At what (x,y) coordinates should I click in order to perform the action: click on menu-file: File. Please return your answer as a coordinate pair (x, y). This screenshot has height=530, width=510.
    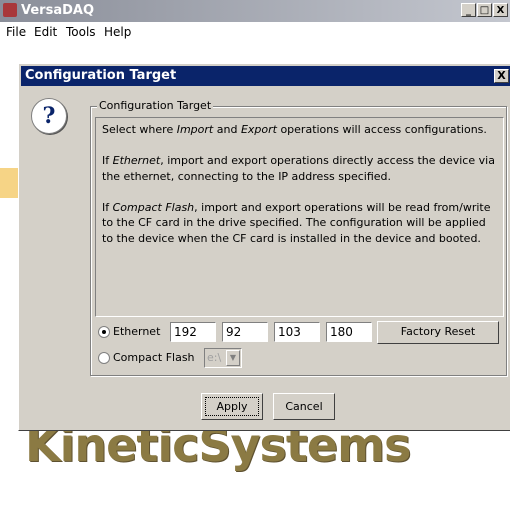
    Looking at the image, I should click on (16, 32).